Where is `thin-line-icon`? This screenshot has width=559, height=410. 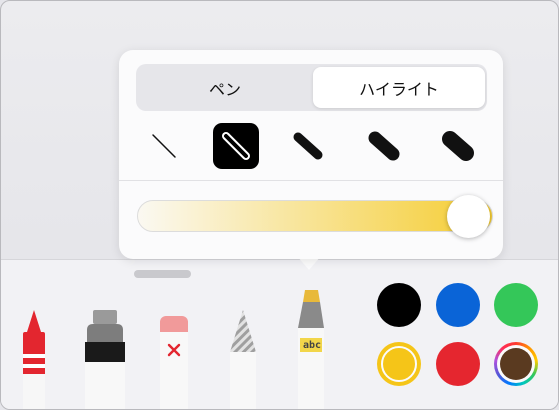 thin-line-icon is located at coordinates (164, 146).